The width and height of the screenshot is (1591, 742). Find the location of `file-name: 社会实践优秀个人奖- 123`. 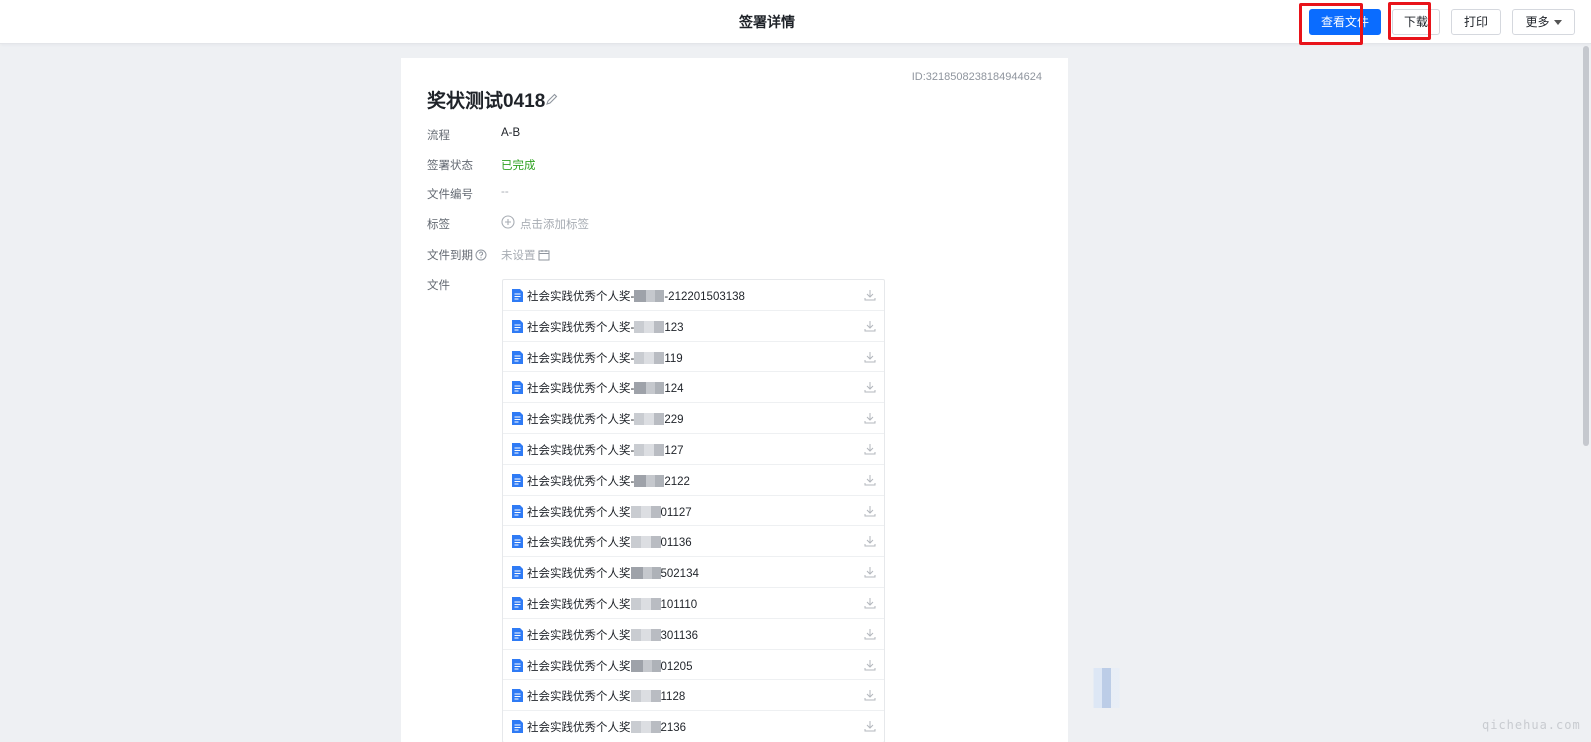

file-name: 社会实践优秀个人奖- 123 is located at coordinates (605, 327).